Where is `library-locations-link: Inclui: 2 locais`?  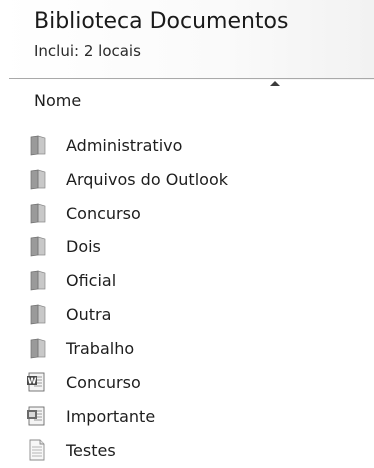 library-locations-link: Inclui: 2 locais is located at coordinates (87, 51).